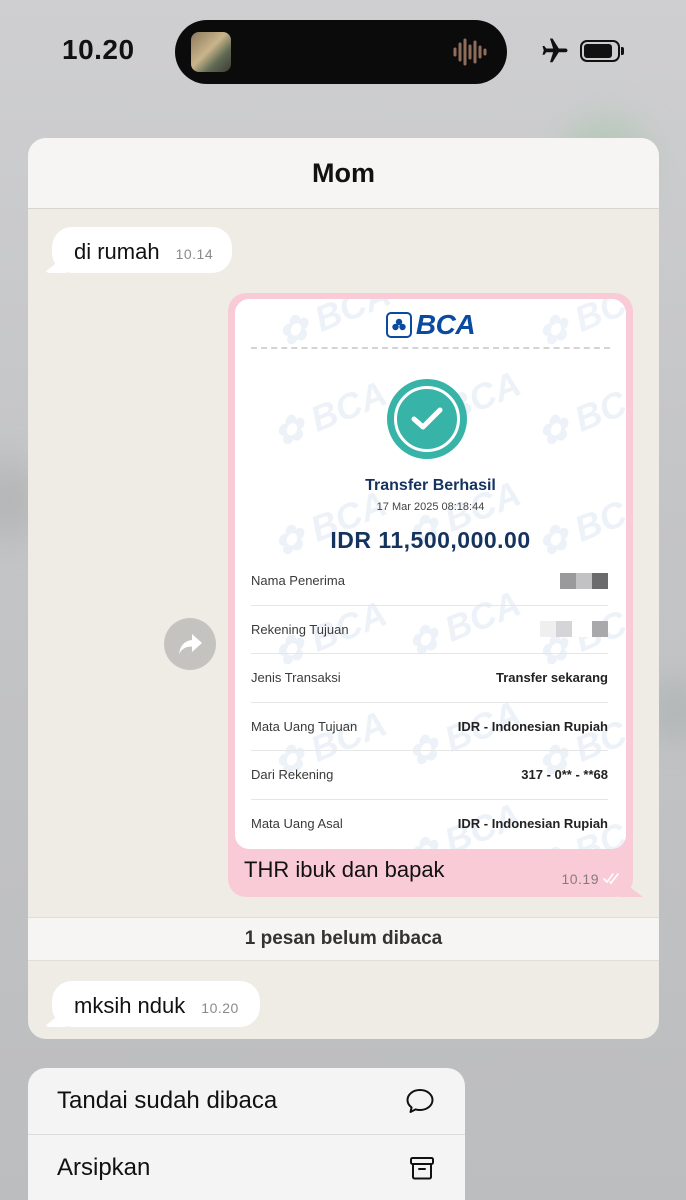 The width and height of the screenshot is (686, 1200). What do you see at coordinates (429, 824) in the screenshot?
I see `detail-row: Mata Uang Asal IDR - Indonesian Rupiah` at bounding box center [429, 824].